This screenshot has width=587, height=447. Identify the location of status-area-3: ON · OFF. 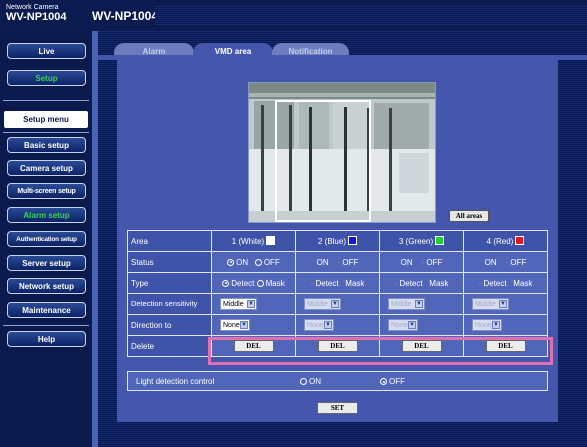
(421, 262).